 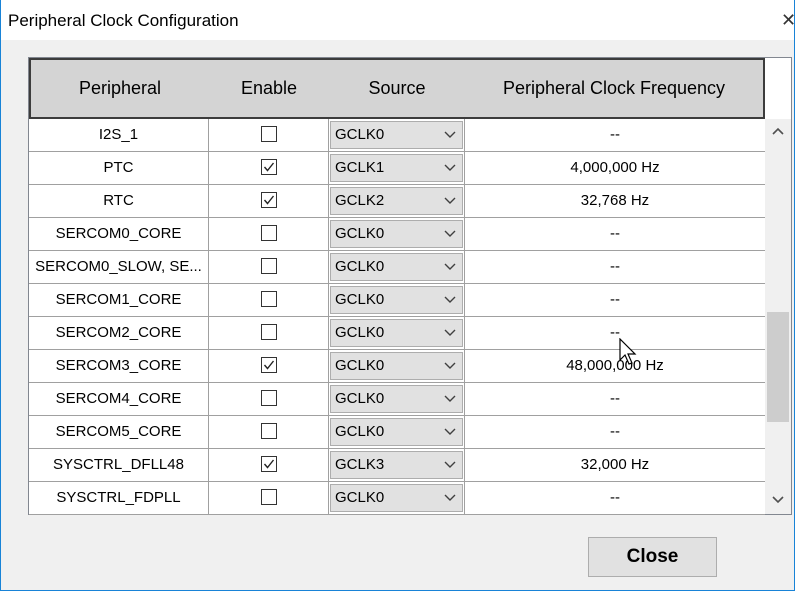 What do you see at coordinates (652, 557) in the screenshot?
I see `close-button: Close` at bounding box center [652, 557].